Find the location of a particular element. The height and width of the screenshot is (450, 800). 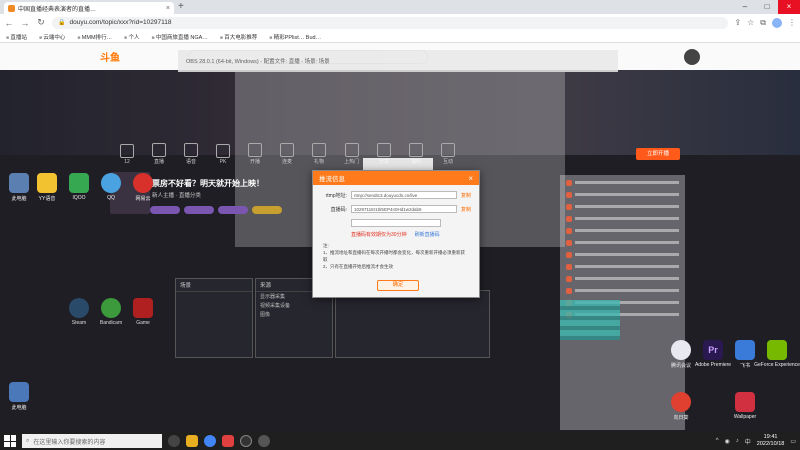

close-window-icon: × is located at coordinates (789, 7).